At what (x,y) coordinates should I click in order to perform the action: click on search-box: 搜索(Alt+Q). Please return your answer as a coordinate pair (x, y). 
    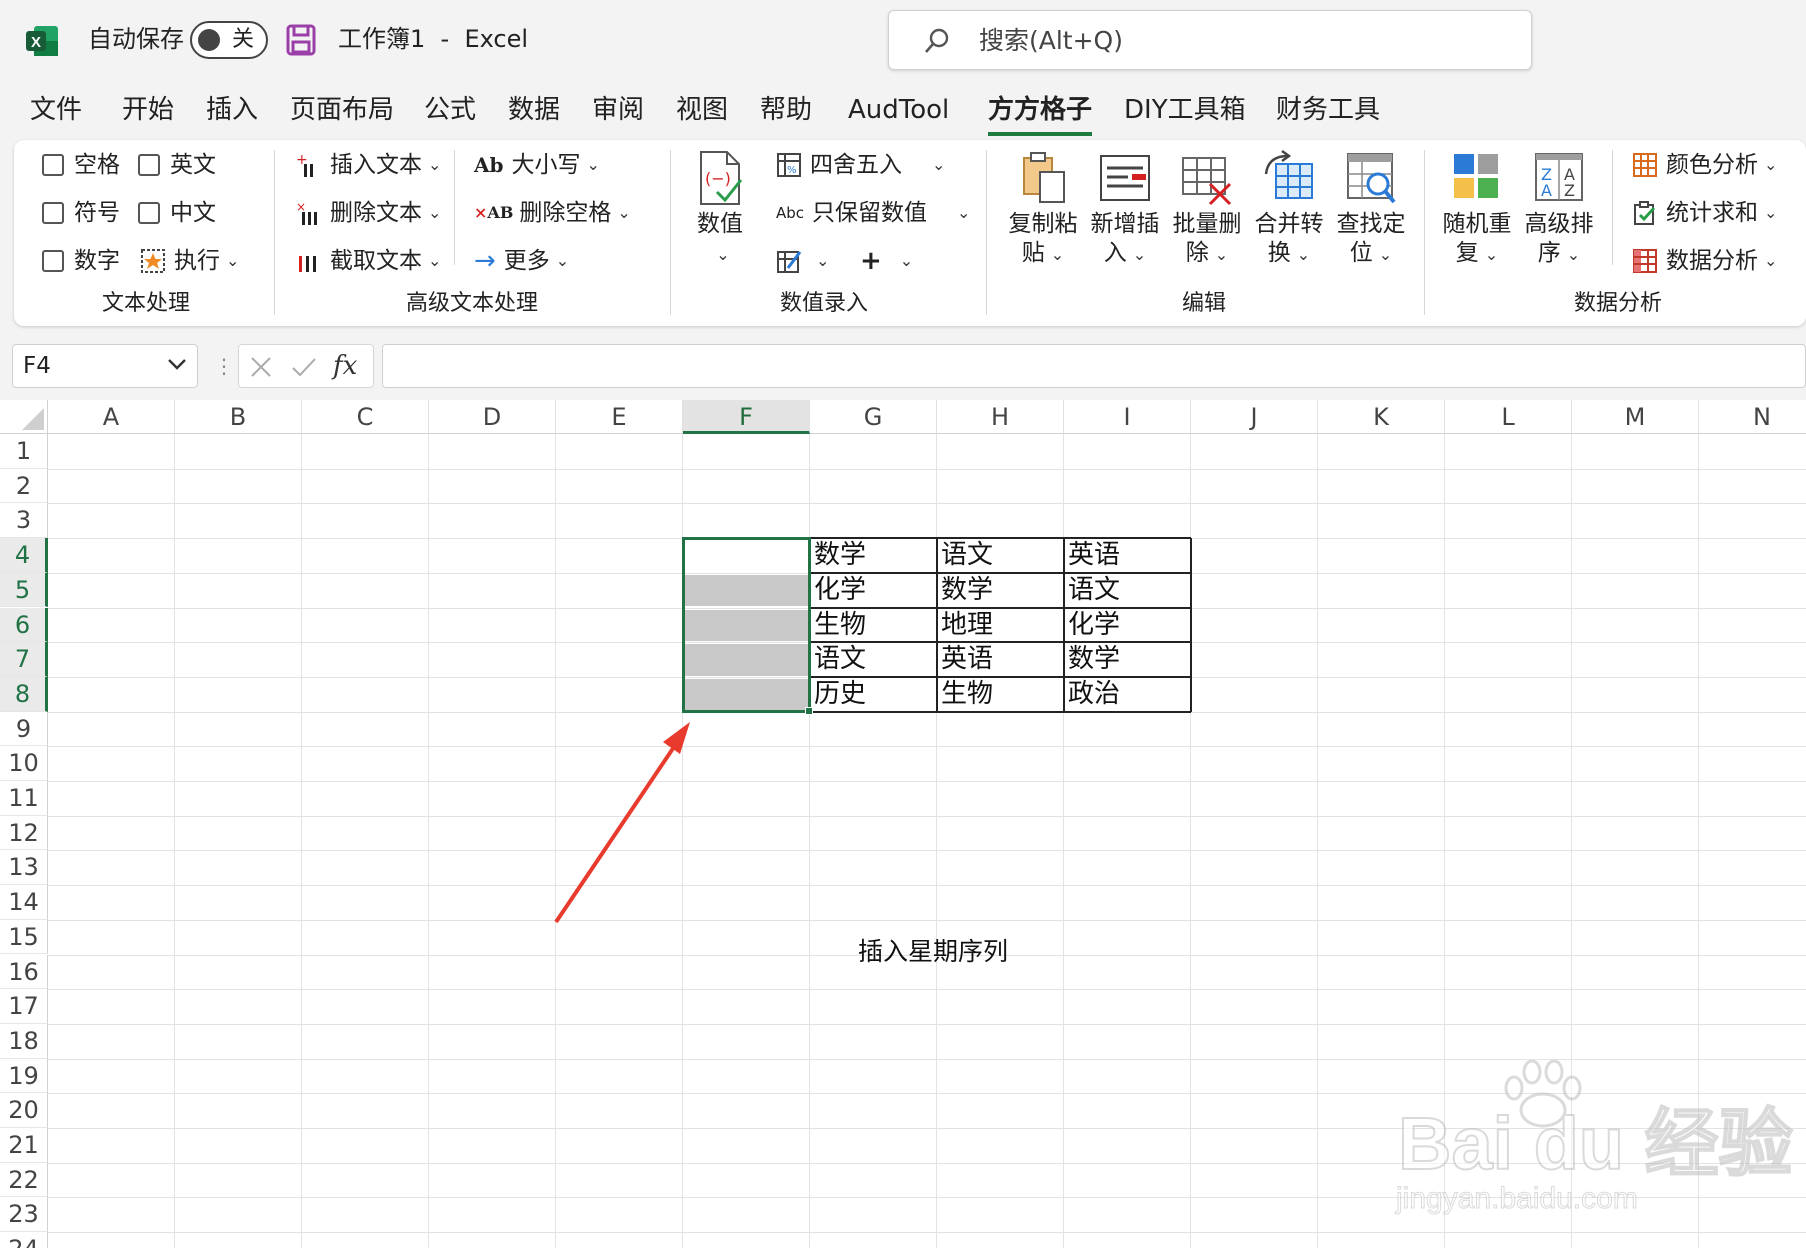
    Looking at the image, I should click on (1210, 40).